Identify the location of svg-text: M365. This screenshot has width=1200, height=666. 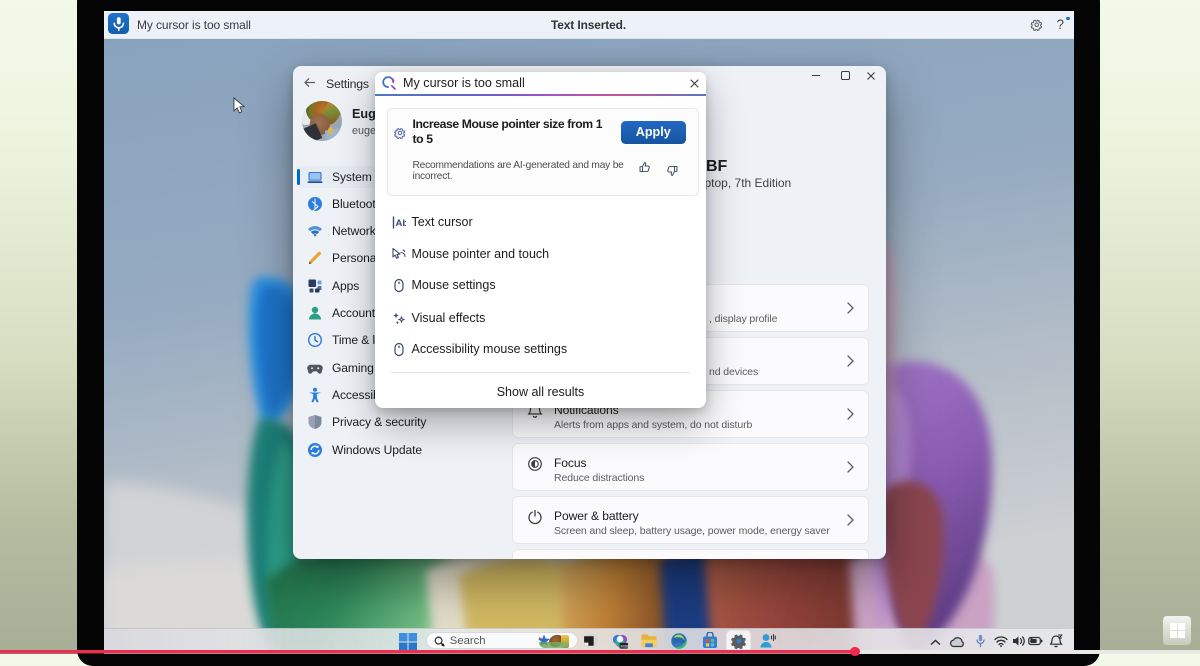
(624, 645).